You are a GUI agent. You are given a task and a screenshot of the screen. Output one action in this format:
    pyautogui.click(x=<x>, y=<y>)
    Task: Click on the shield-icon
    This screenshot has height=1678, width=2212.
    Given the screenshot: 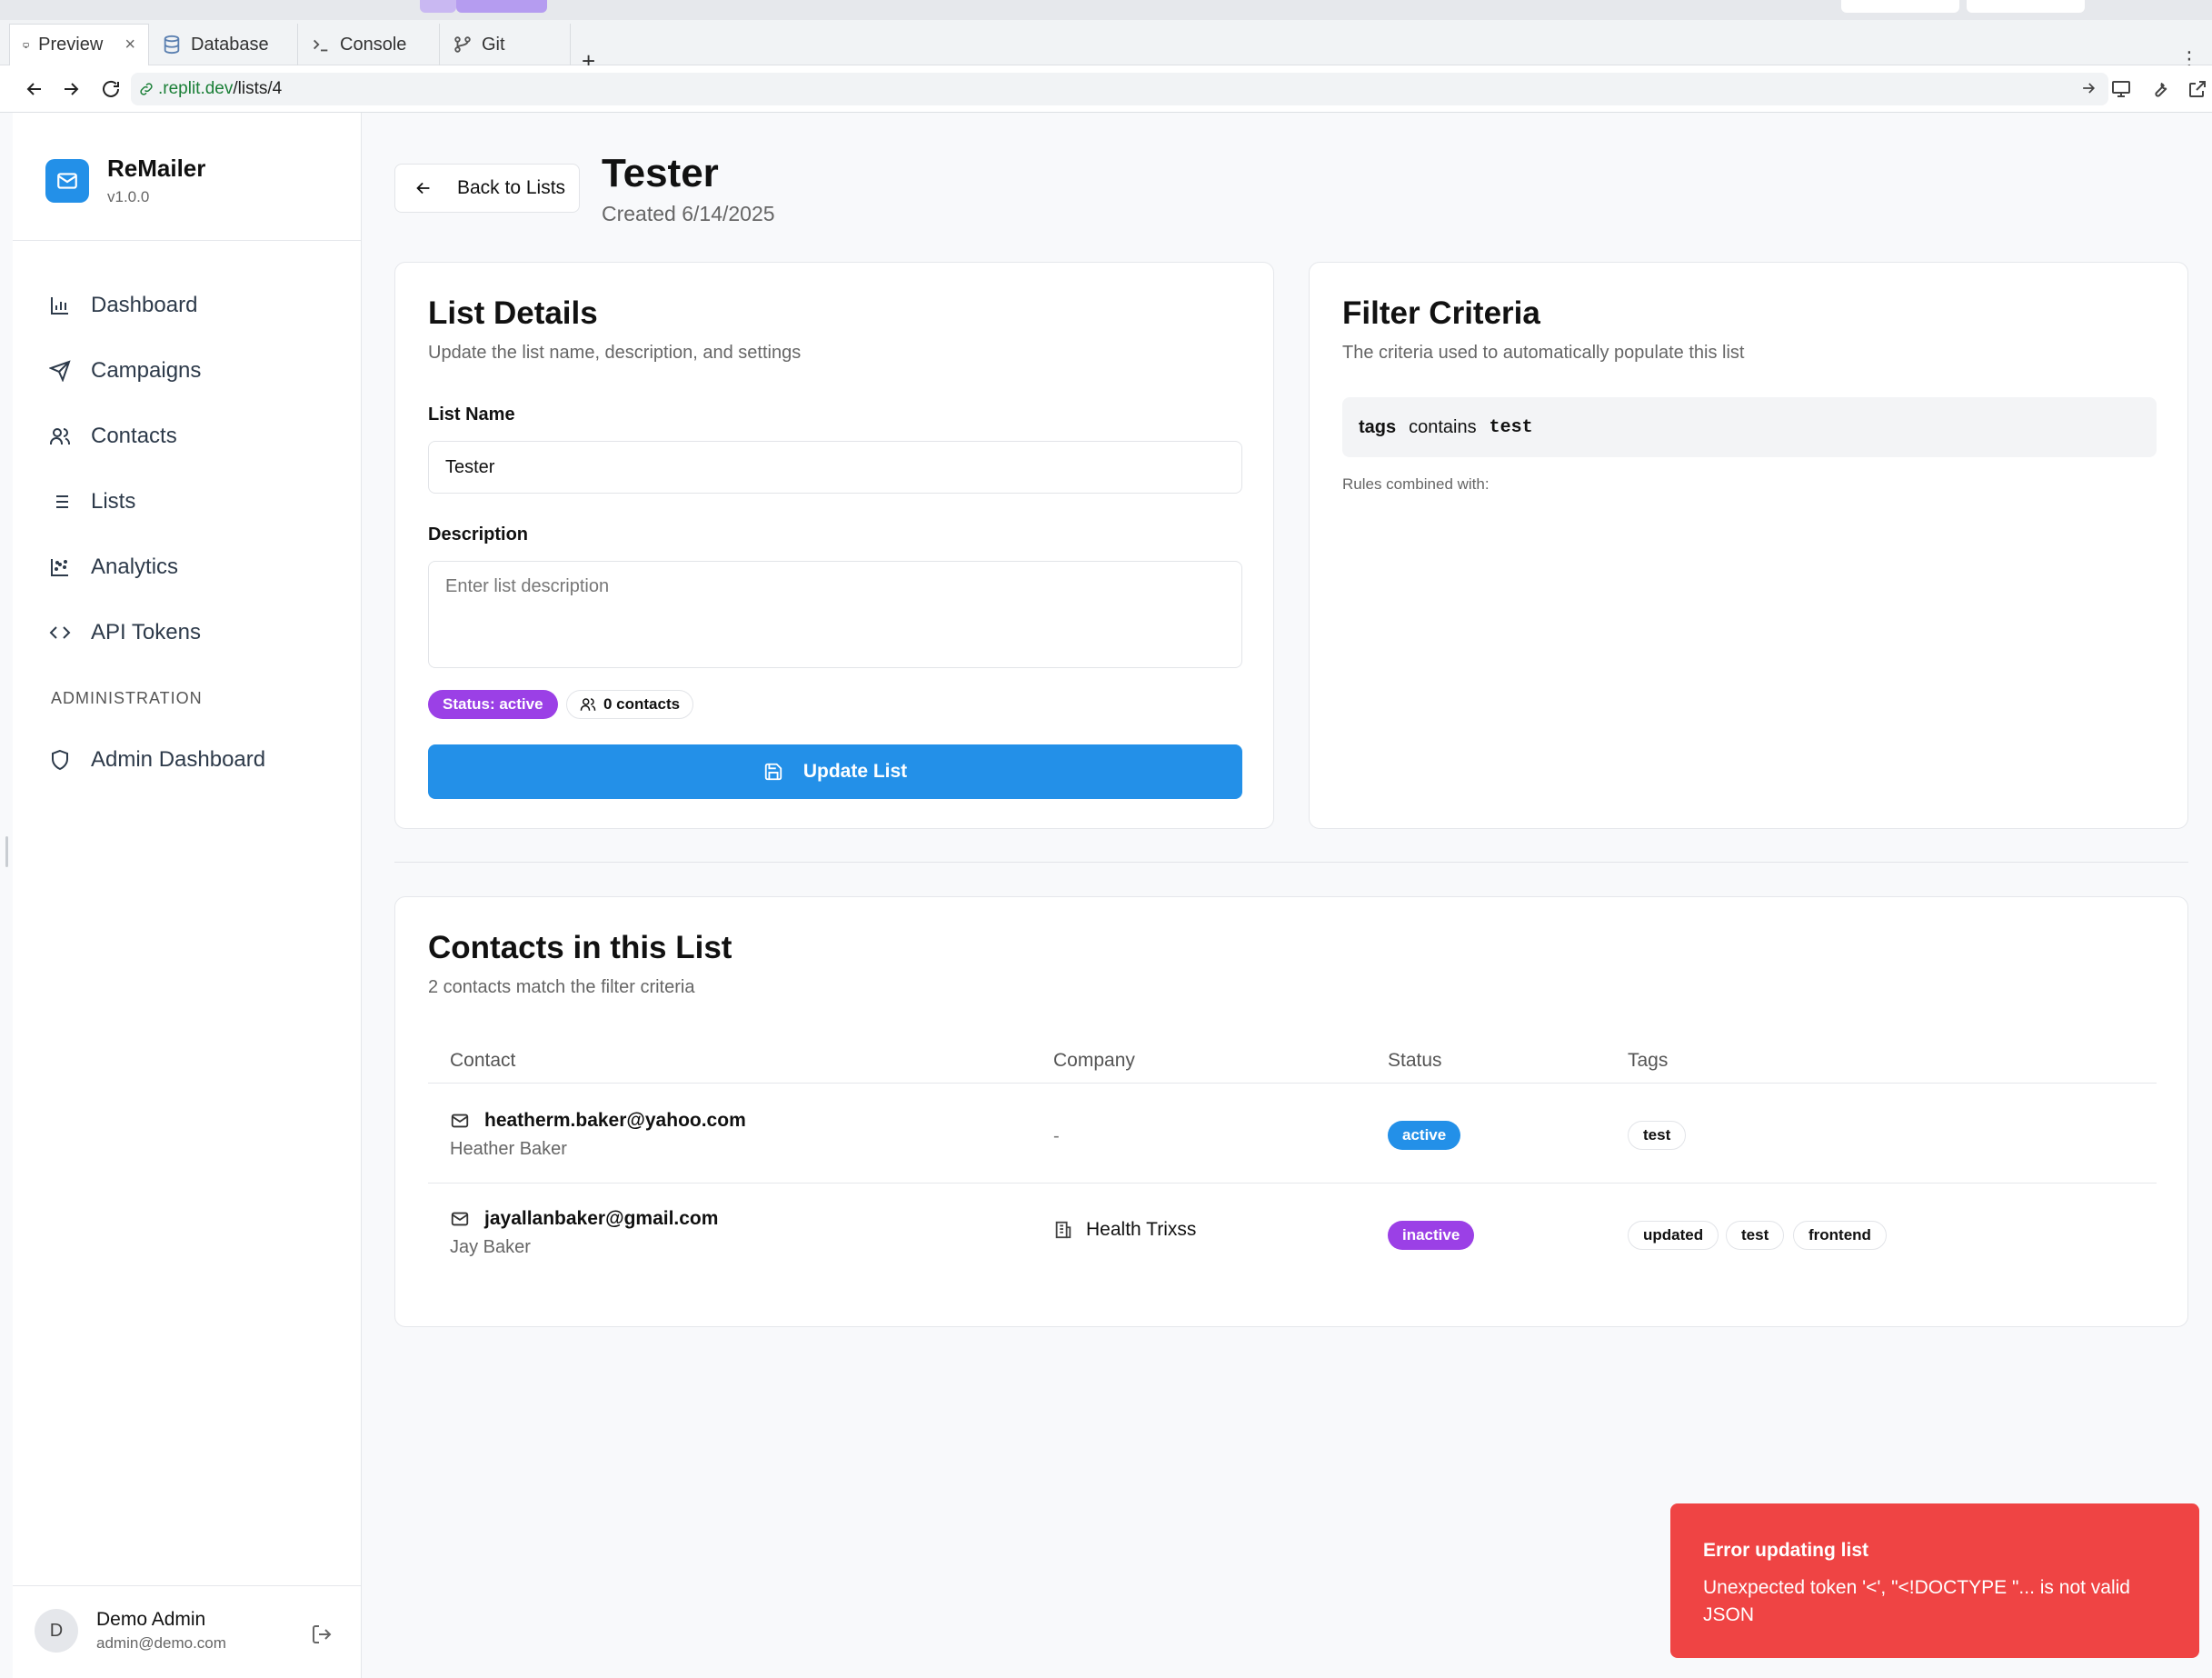 What is the action you would take?
    pyautogui.click(x=60, y=760)
    